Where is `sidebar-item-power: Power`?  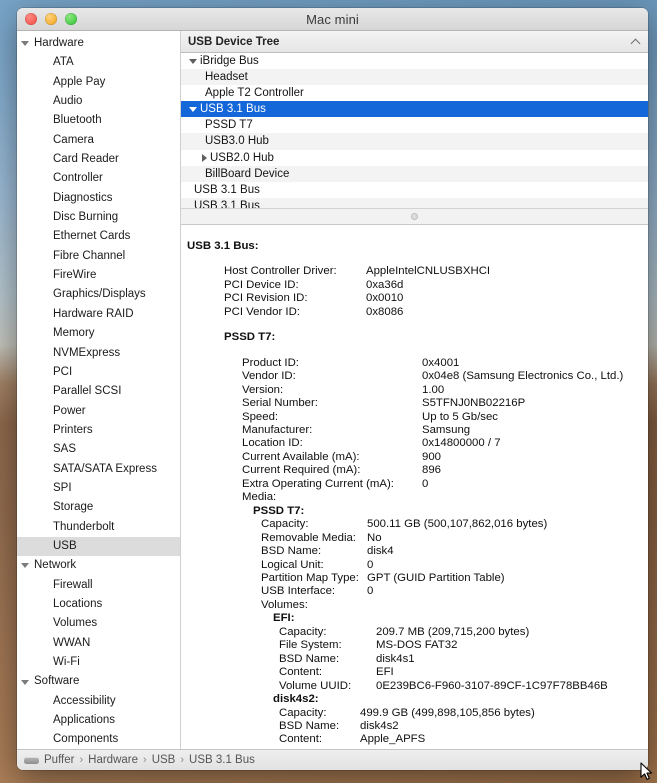
sidebar-item-power: Power is located at coordinates (98, 411).